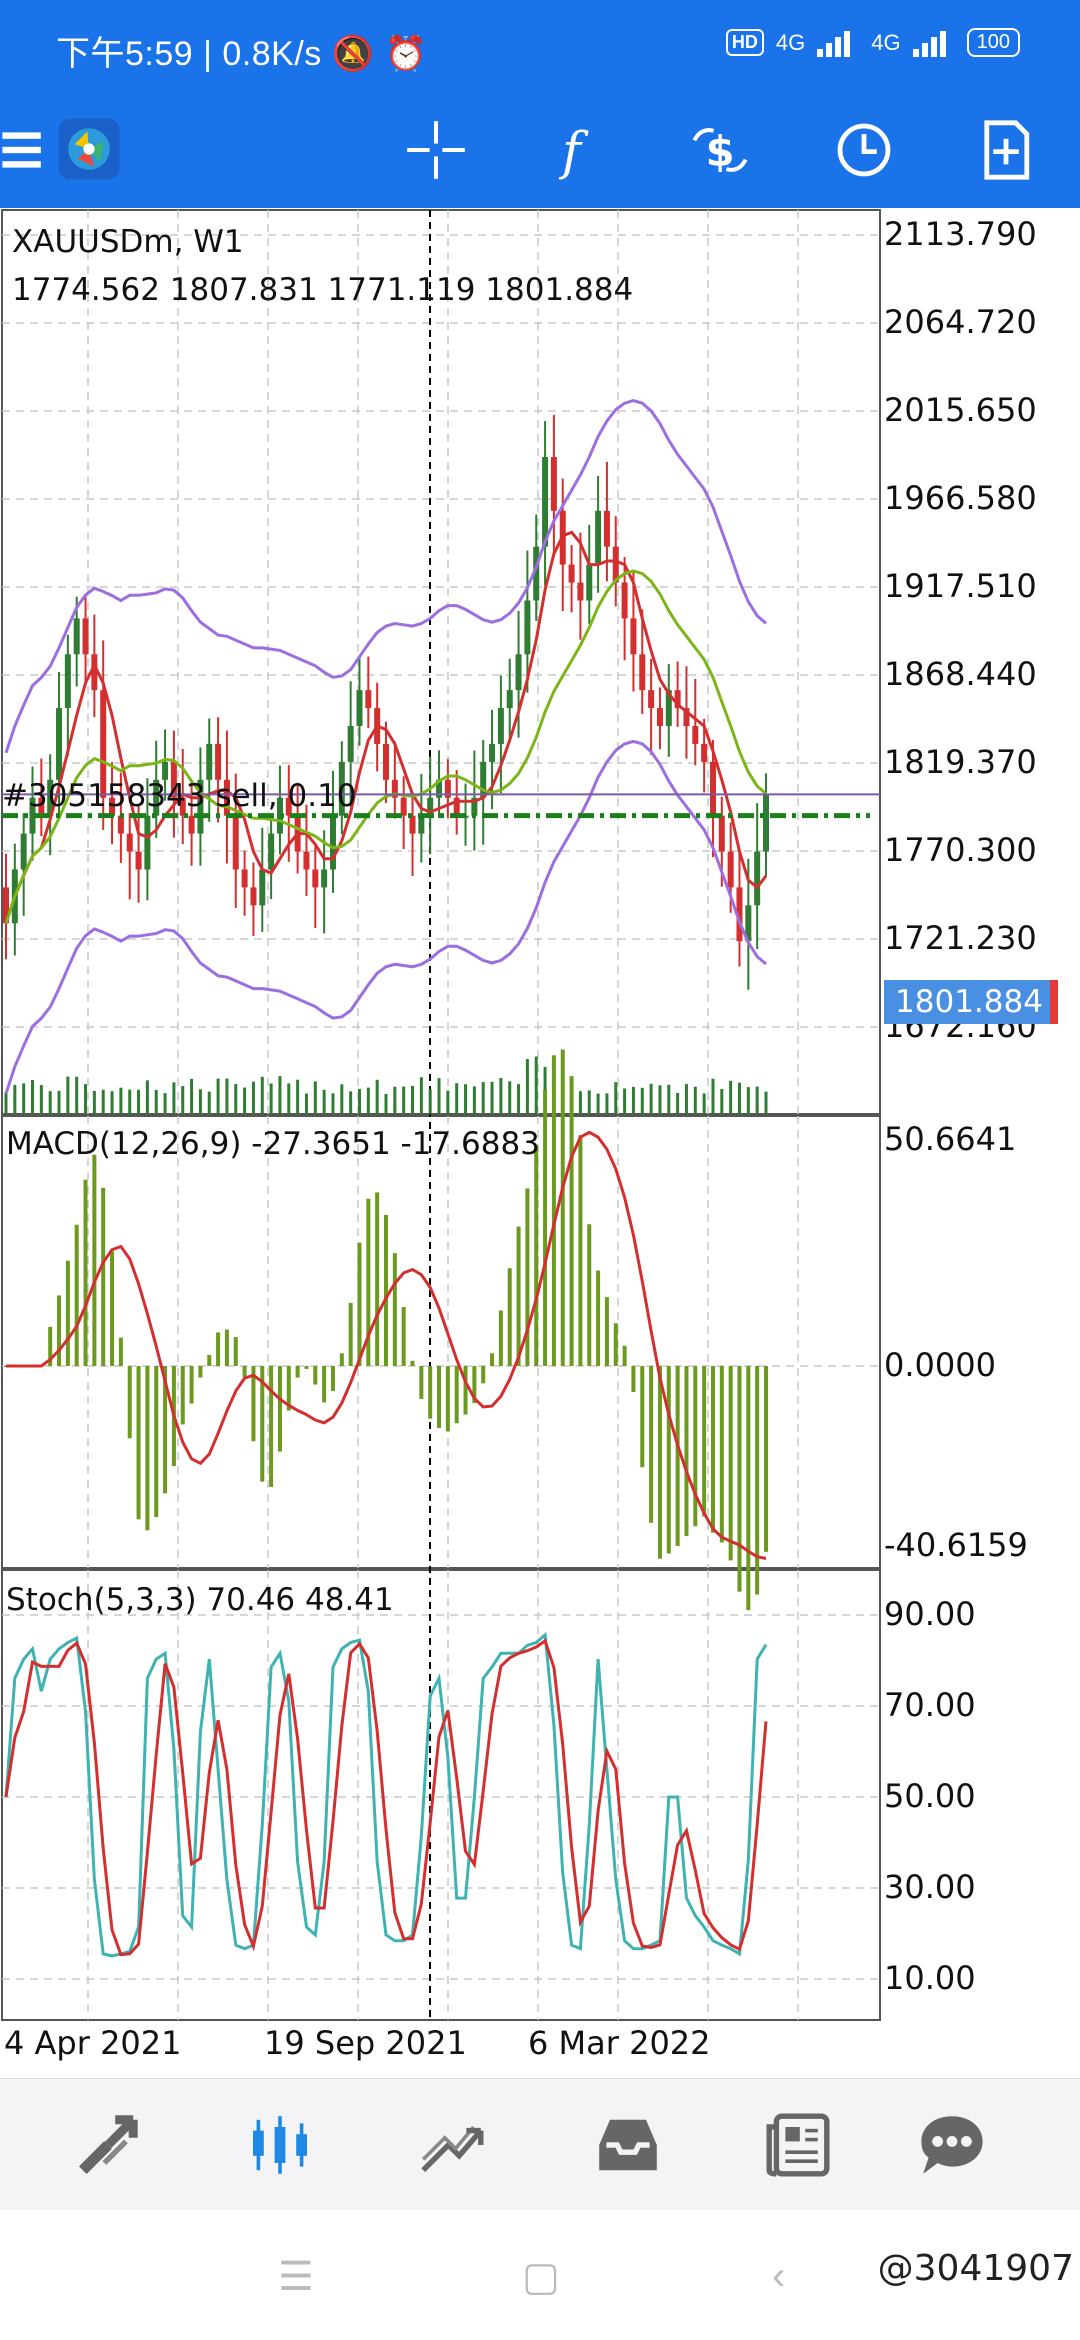 The width and height of the screenshot is (1080, 2340). What do you see at coordinates (452, 2145) in the screenshot?
I see `trade-icon` at bounding box center [452, 2145].